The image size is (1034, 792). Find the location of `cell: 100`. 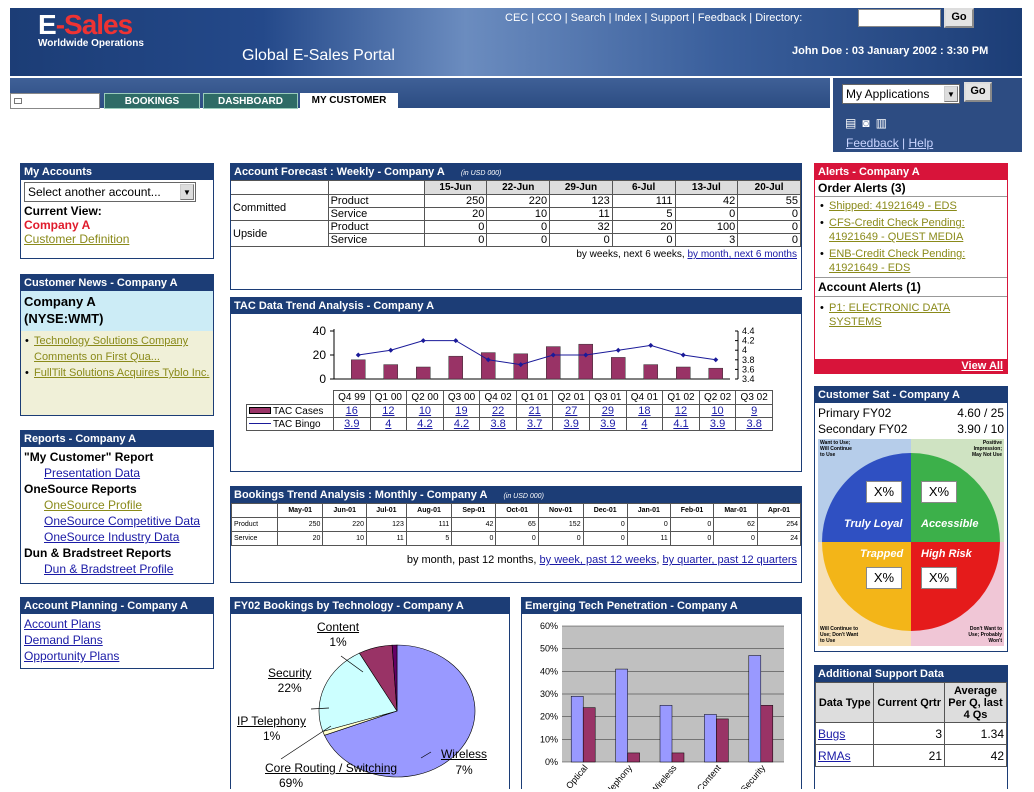

cell: 100 is located at coordinates (706, 227).